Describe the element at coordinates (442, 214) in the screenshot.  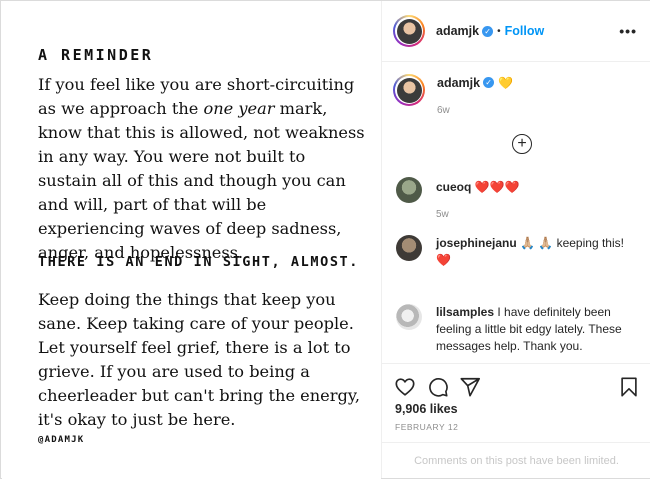
I see `comment-time: 5w` at that location.